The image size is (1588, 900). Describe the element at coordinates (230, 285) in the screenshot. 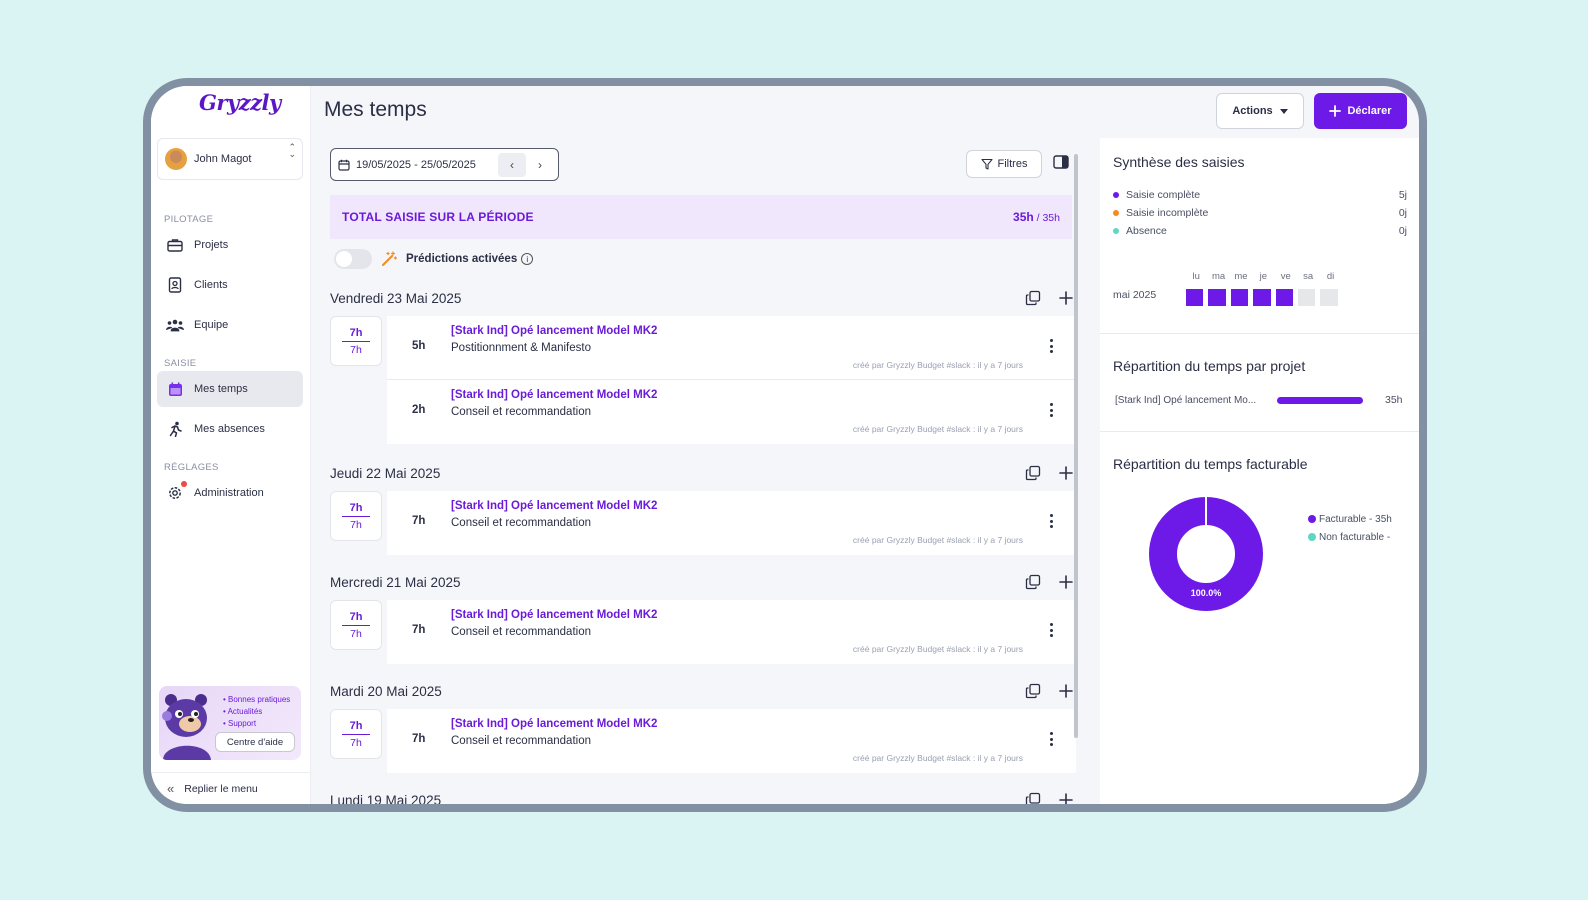

I see `sidebar-item-clients: Clients` at that location.